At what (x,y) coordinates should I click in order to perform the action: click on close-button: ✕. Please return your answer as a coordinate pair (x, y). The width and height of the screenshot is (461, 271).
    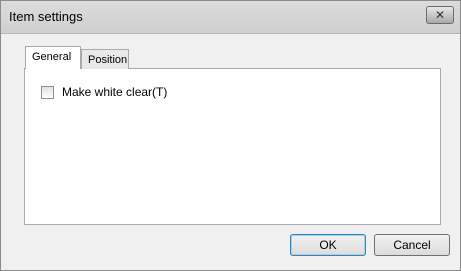
    Looking at the image, I should click on (440, 15).